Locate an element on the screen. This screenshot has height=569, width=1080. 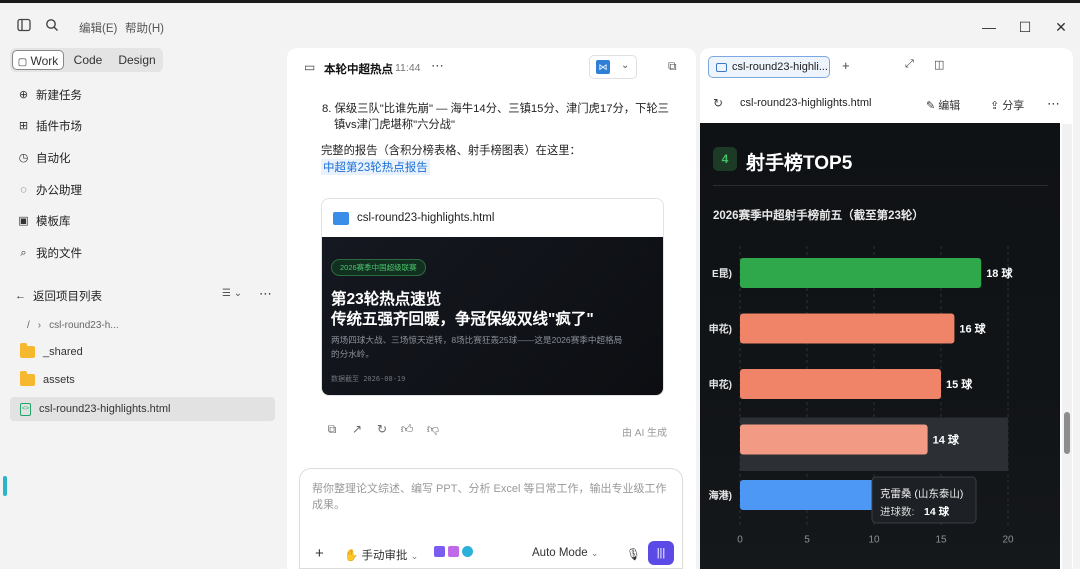
x-tick-label: 10 is located at coordinates (874, 540).